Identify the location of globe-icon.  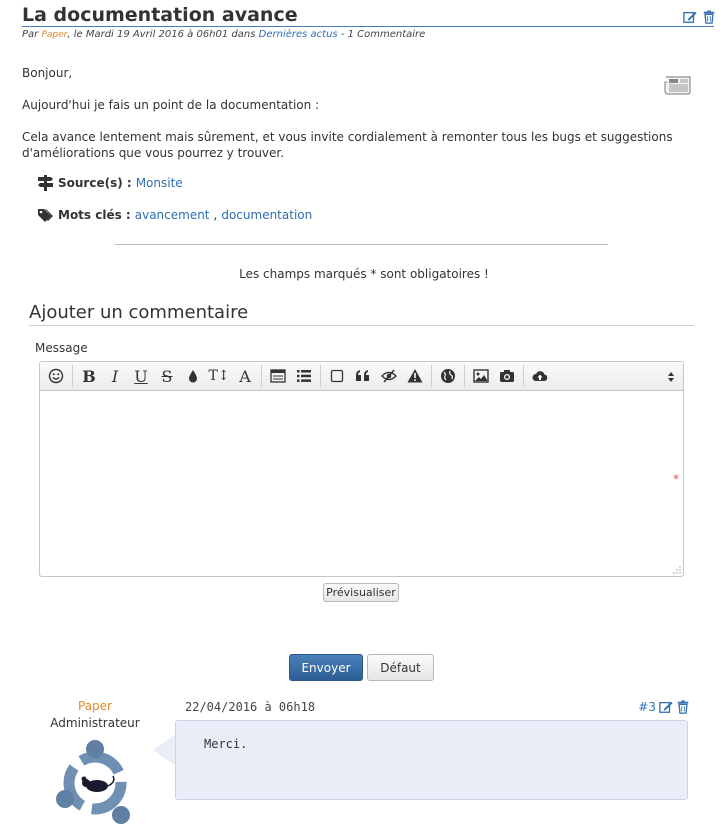
(448, 376).